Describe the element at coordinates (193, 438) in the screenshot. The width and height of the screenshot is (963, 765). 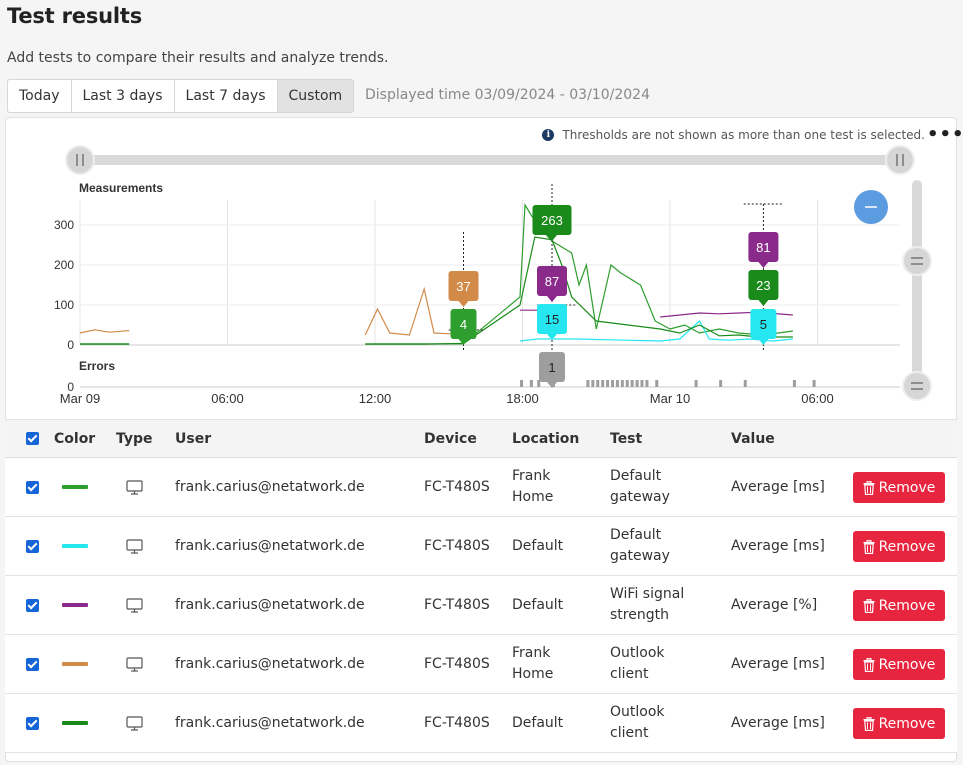
I see `header-user: User` at that location.